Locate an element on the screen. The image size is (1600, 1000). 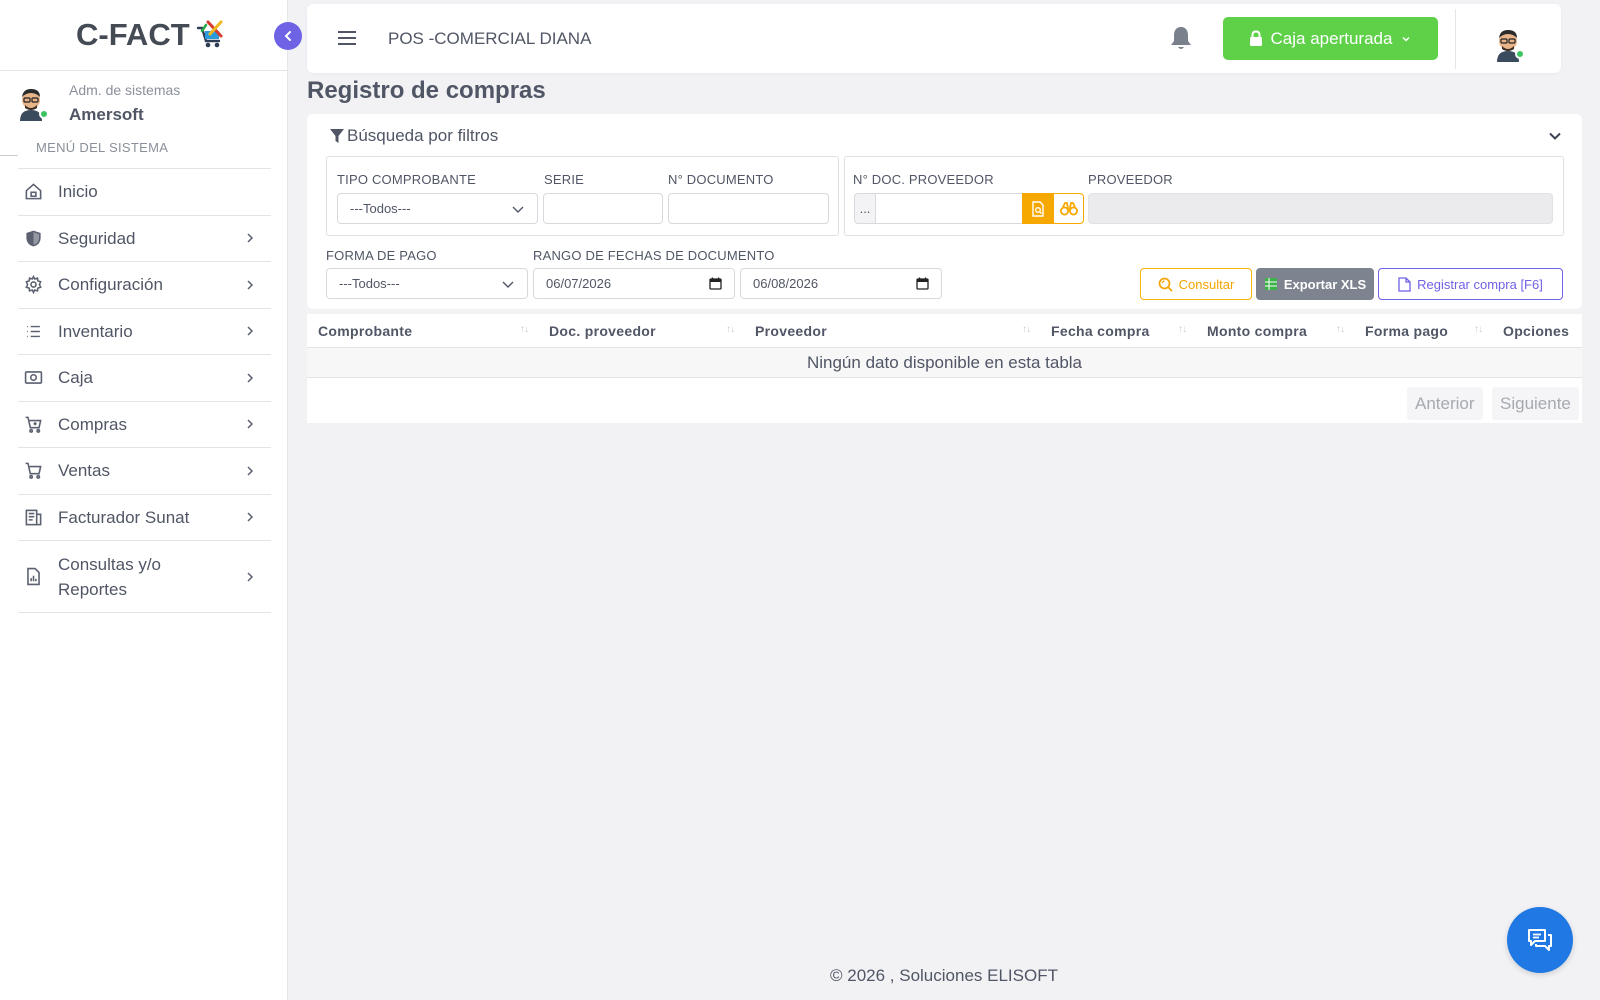
sidebar-item-inicio: Inicio is located at coordinates (144, 192).